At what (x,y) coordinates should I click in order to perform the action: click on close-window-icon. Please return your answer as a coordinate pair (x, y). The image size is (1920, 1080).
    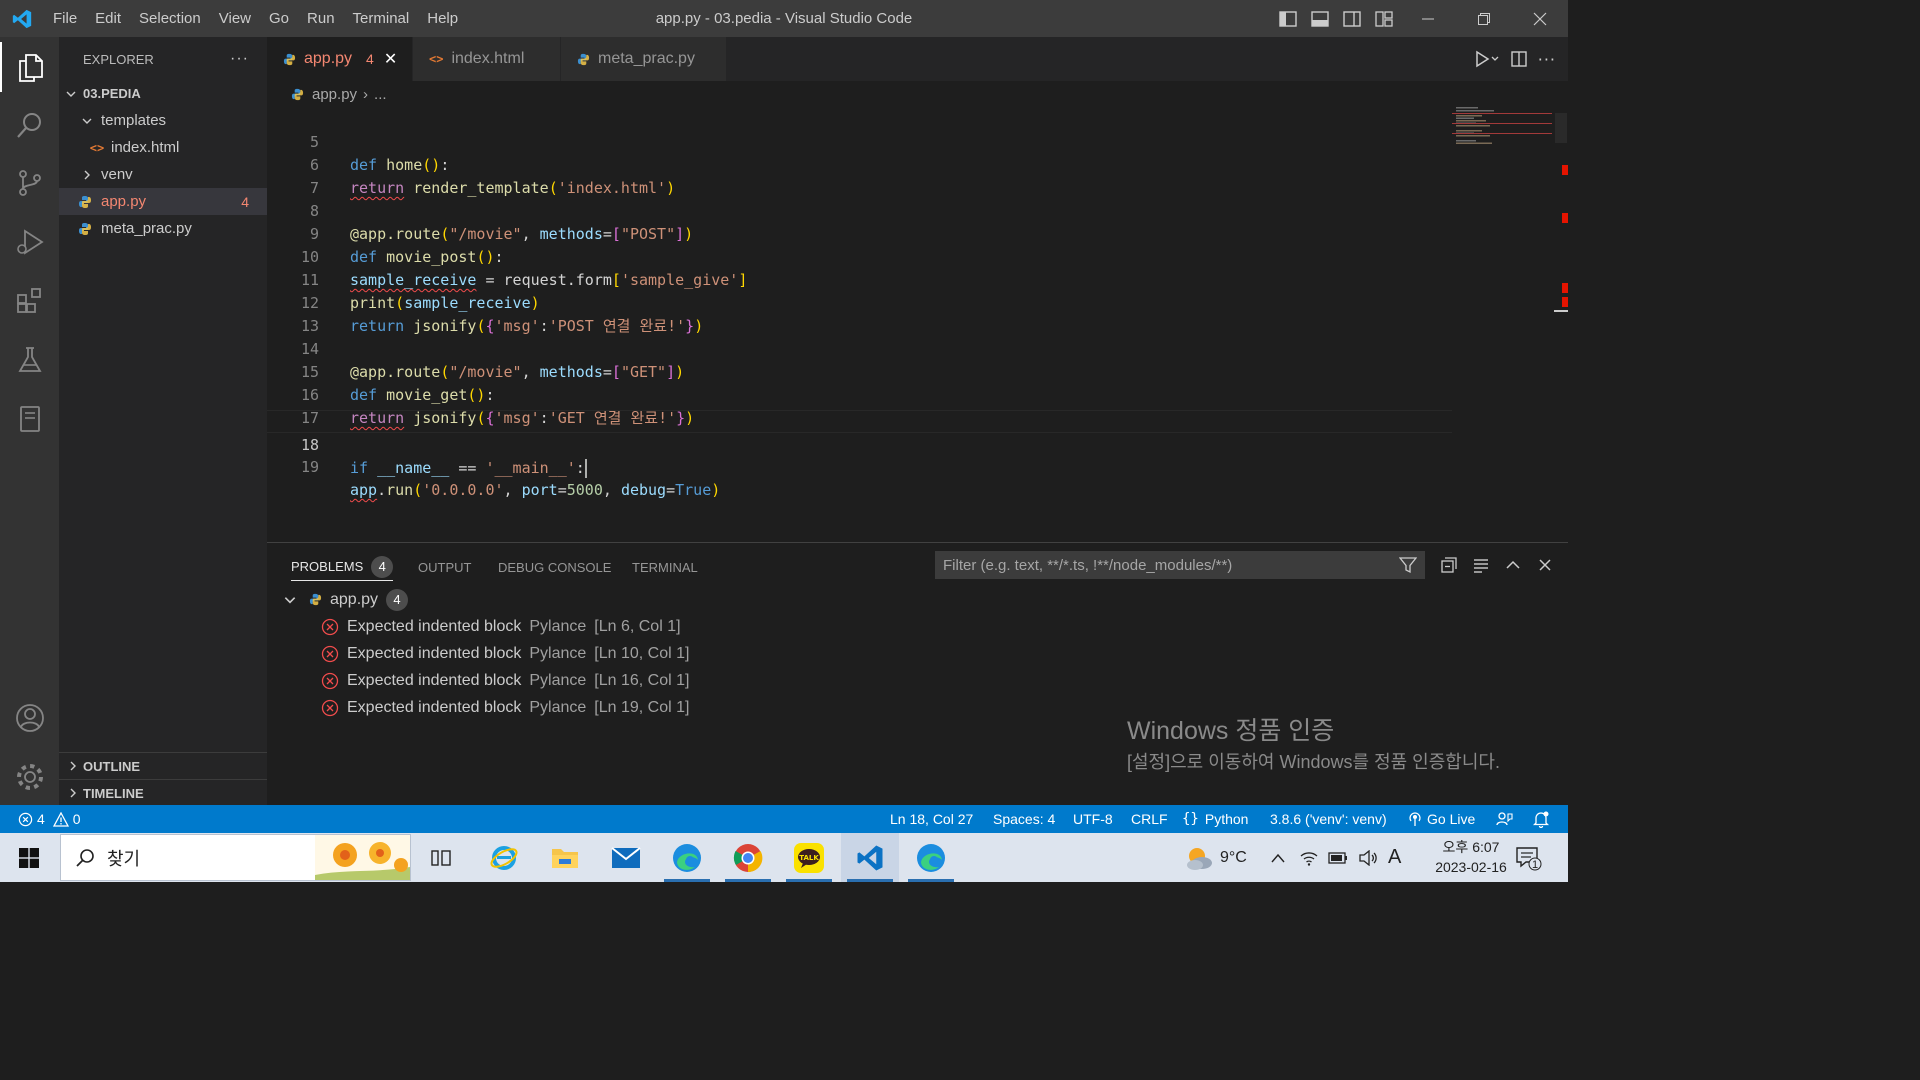
    Looking at the image, I should click on (1540, 18).